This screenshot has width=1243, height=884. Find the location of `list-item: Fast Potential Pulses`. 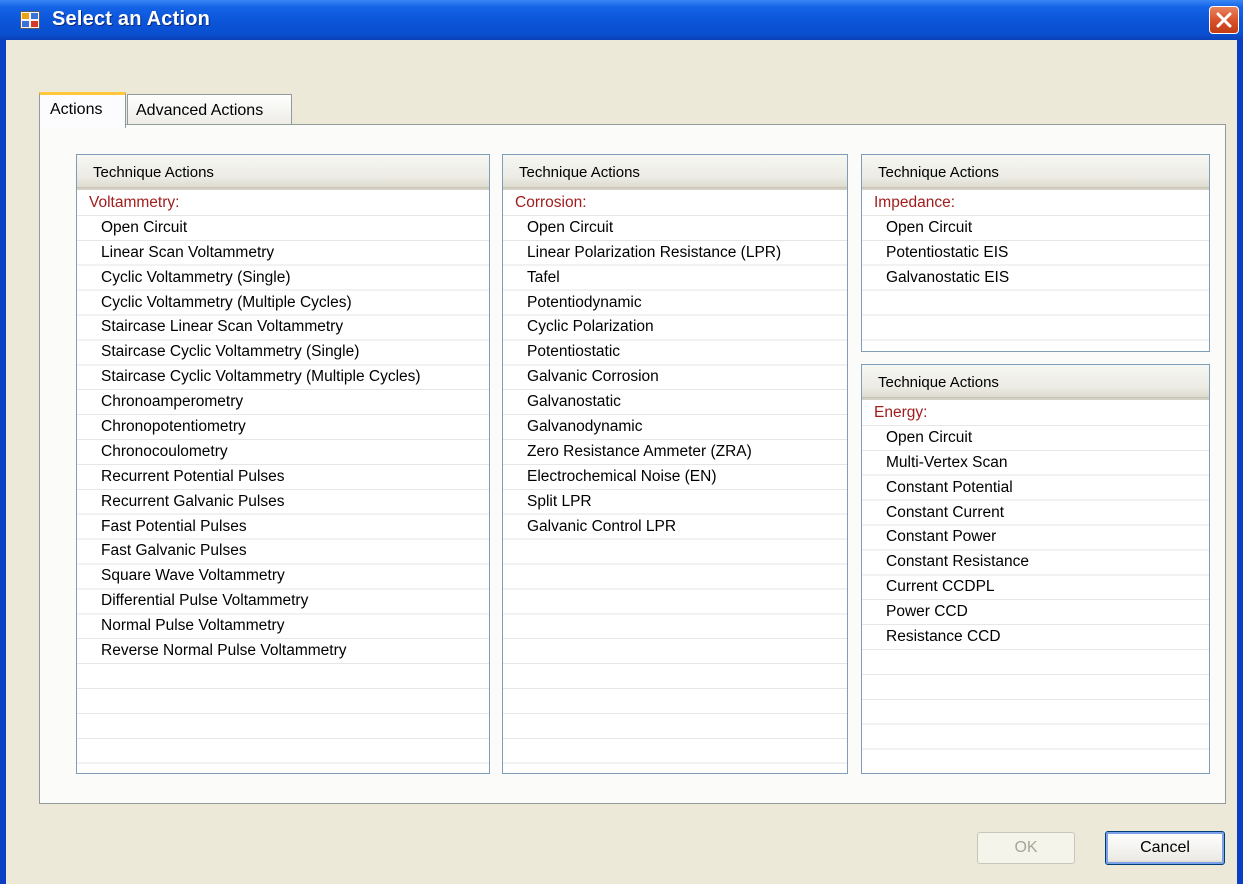

list-item: Fast Potential Pulses is located at coordinates (283, 527).